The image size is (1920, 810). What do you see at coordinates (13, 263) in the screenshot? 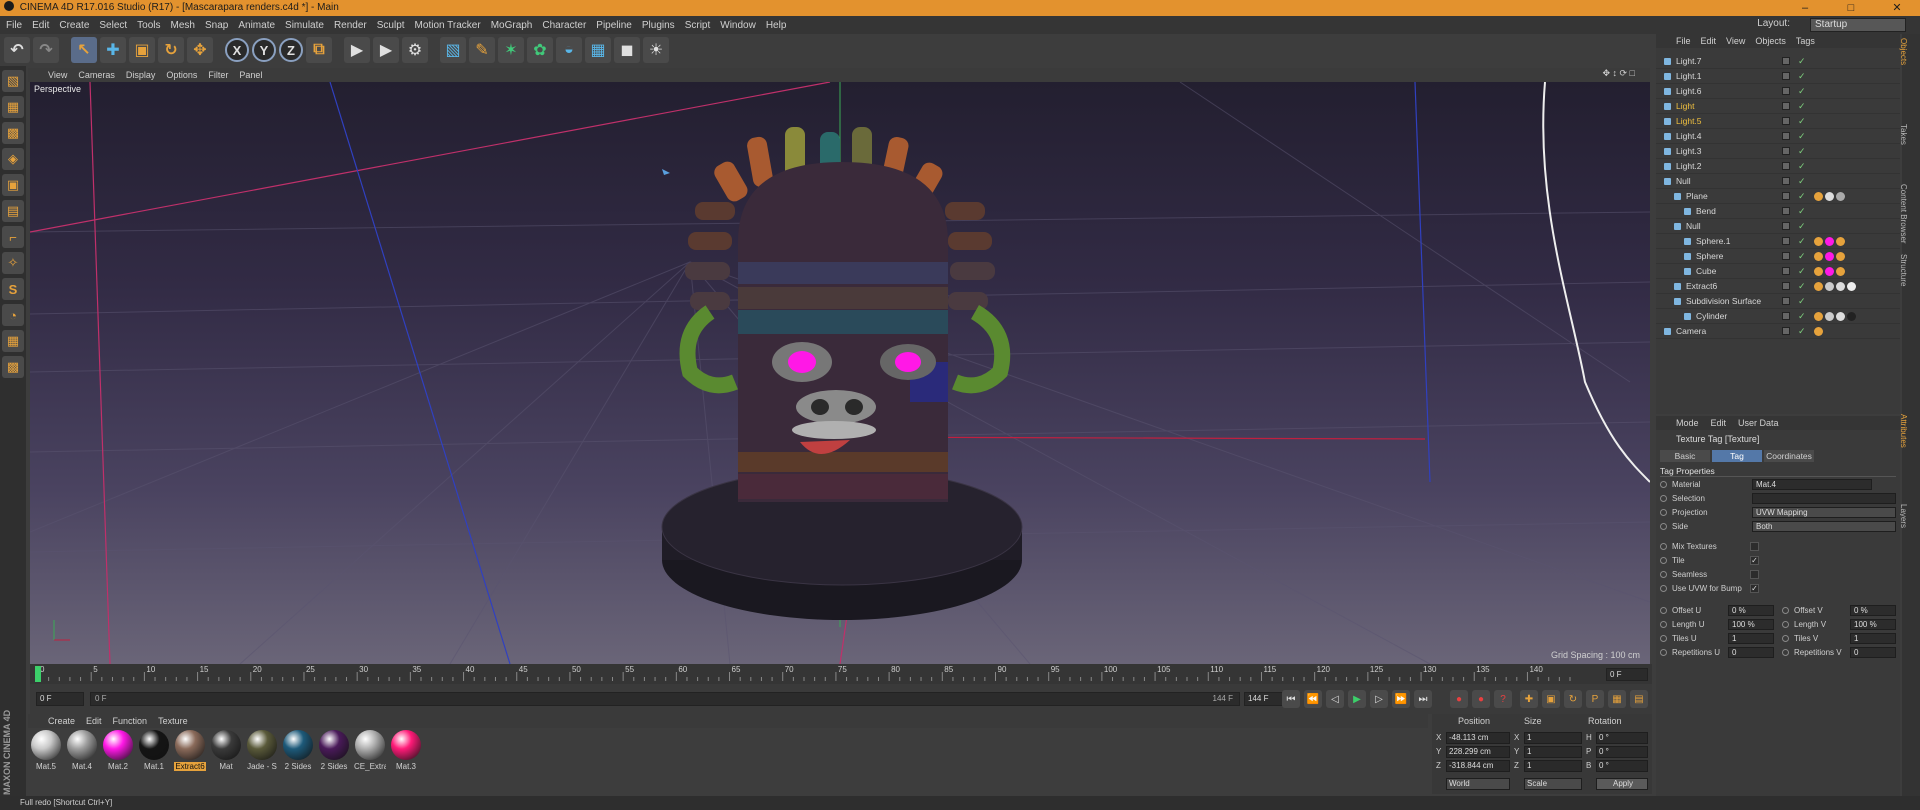
I see `left-tool-7: ✧` at bounding box center [13, 263].